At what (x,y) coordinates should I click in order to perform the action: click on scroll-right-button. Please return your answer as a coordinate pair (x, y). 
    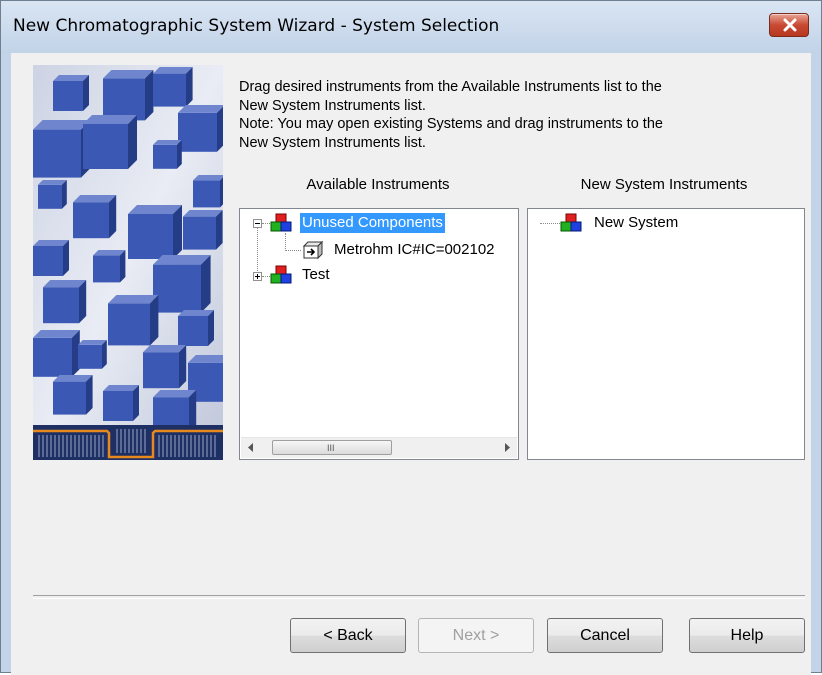
    Looking at the image, I should click on (507, 448).